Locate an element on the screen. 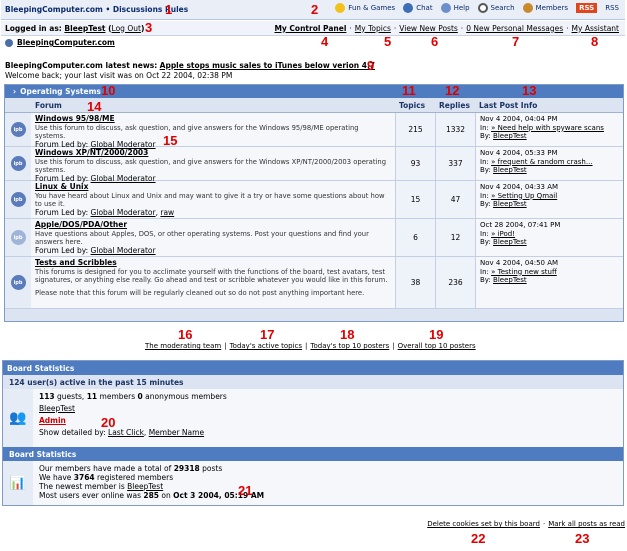 The image size is (627, 551). annotation-marker: 22 is located at coordinates (478, 538).